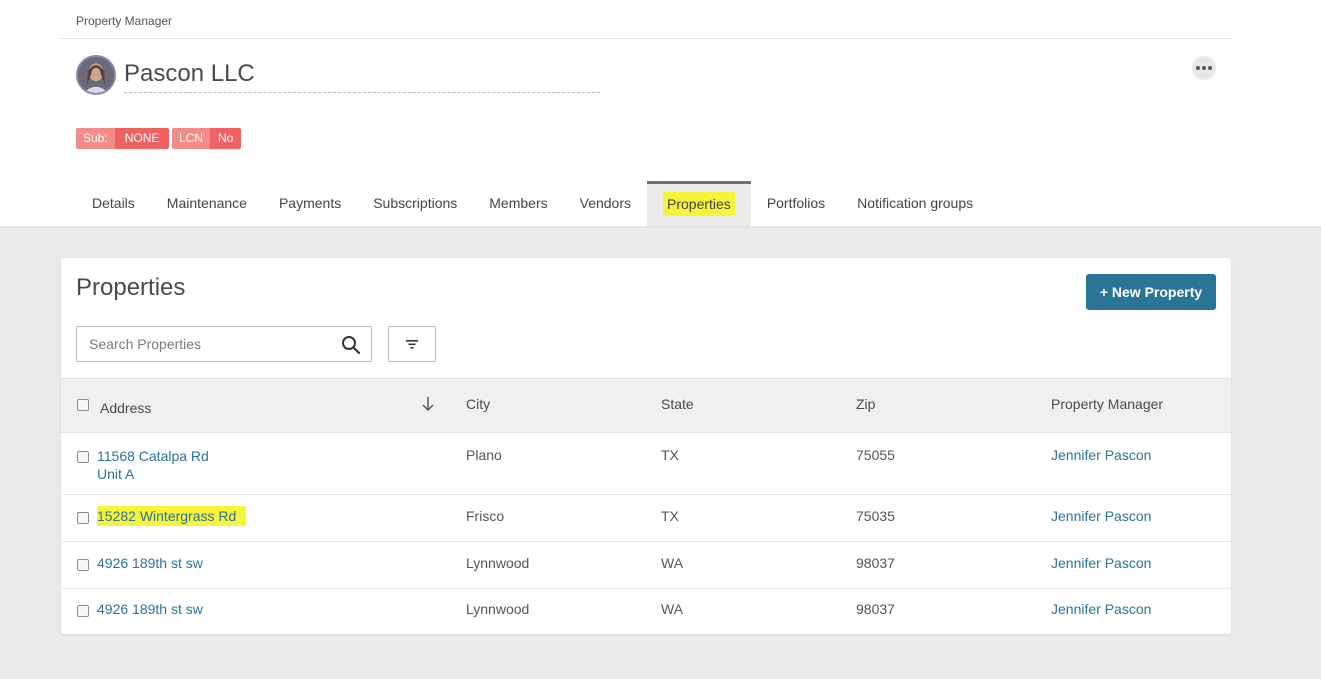  What do you see at coordinates (124, 21) in the screenshot?
I see `breadcrumb: Property Manager` at bounding box center [124, 21].